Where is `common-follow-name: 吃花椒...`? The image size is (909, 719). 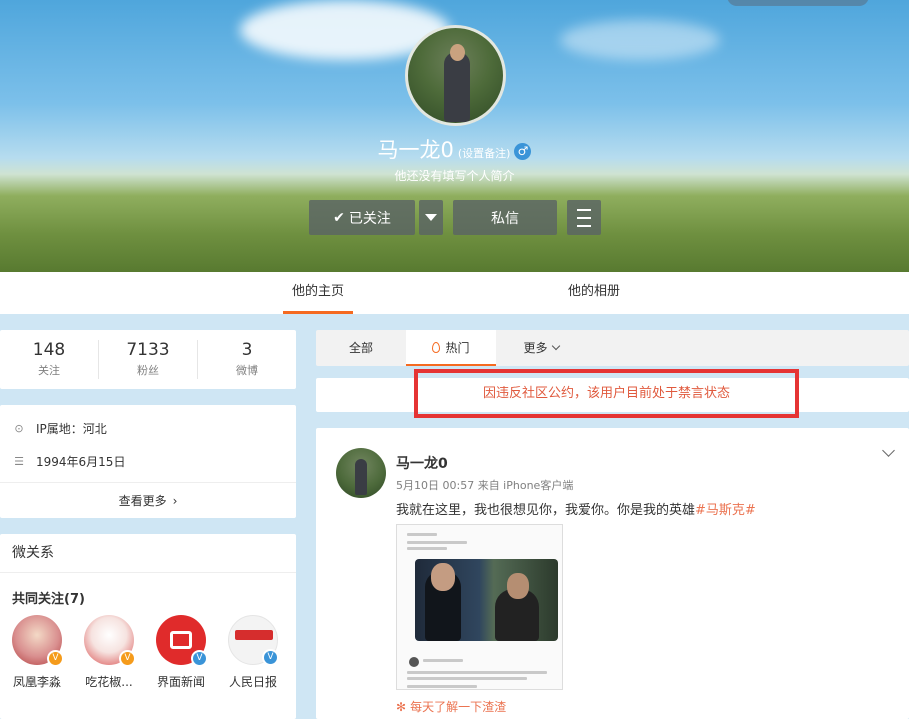
common-follow-name: 吃花椒... is located at coordinates (109, 682).